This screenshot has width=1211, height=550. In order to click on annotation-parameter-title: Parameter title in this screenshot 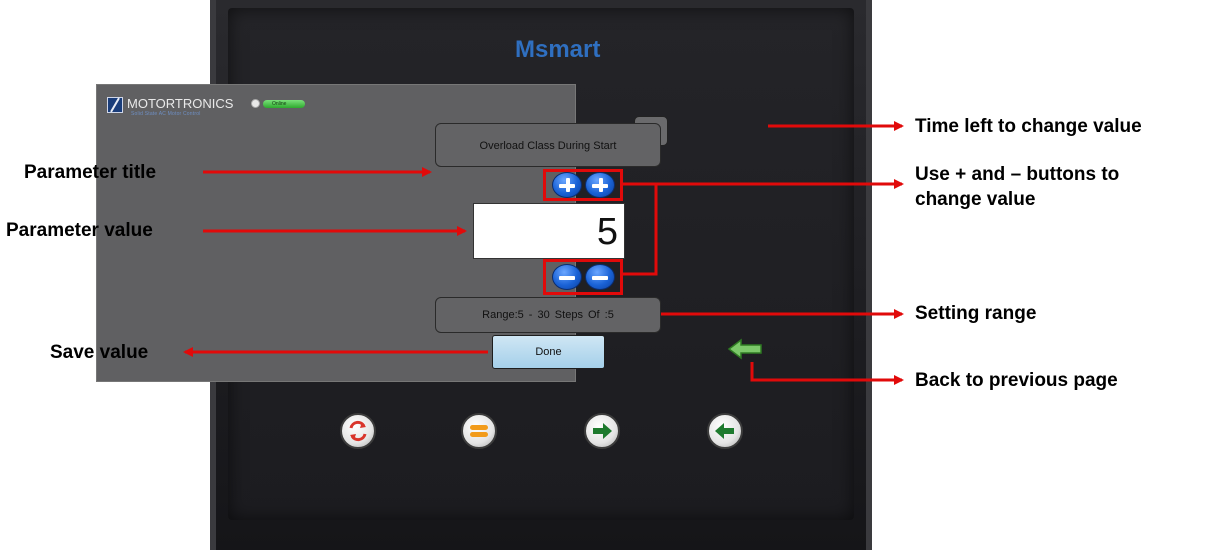, I will do `click(90, 172)`.